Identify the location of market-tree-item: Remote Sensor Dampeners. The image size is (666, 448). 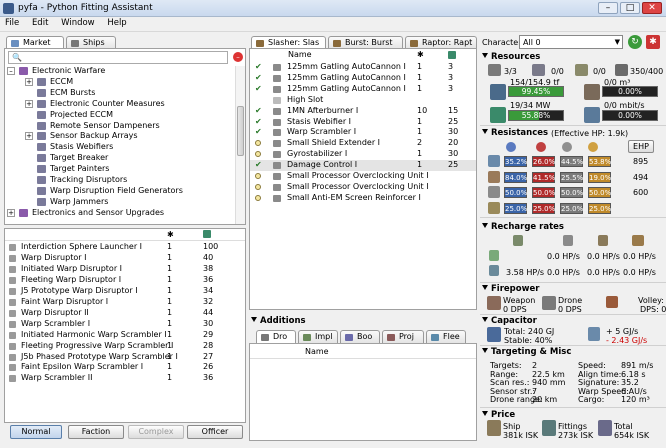
(120, 126).